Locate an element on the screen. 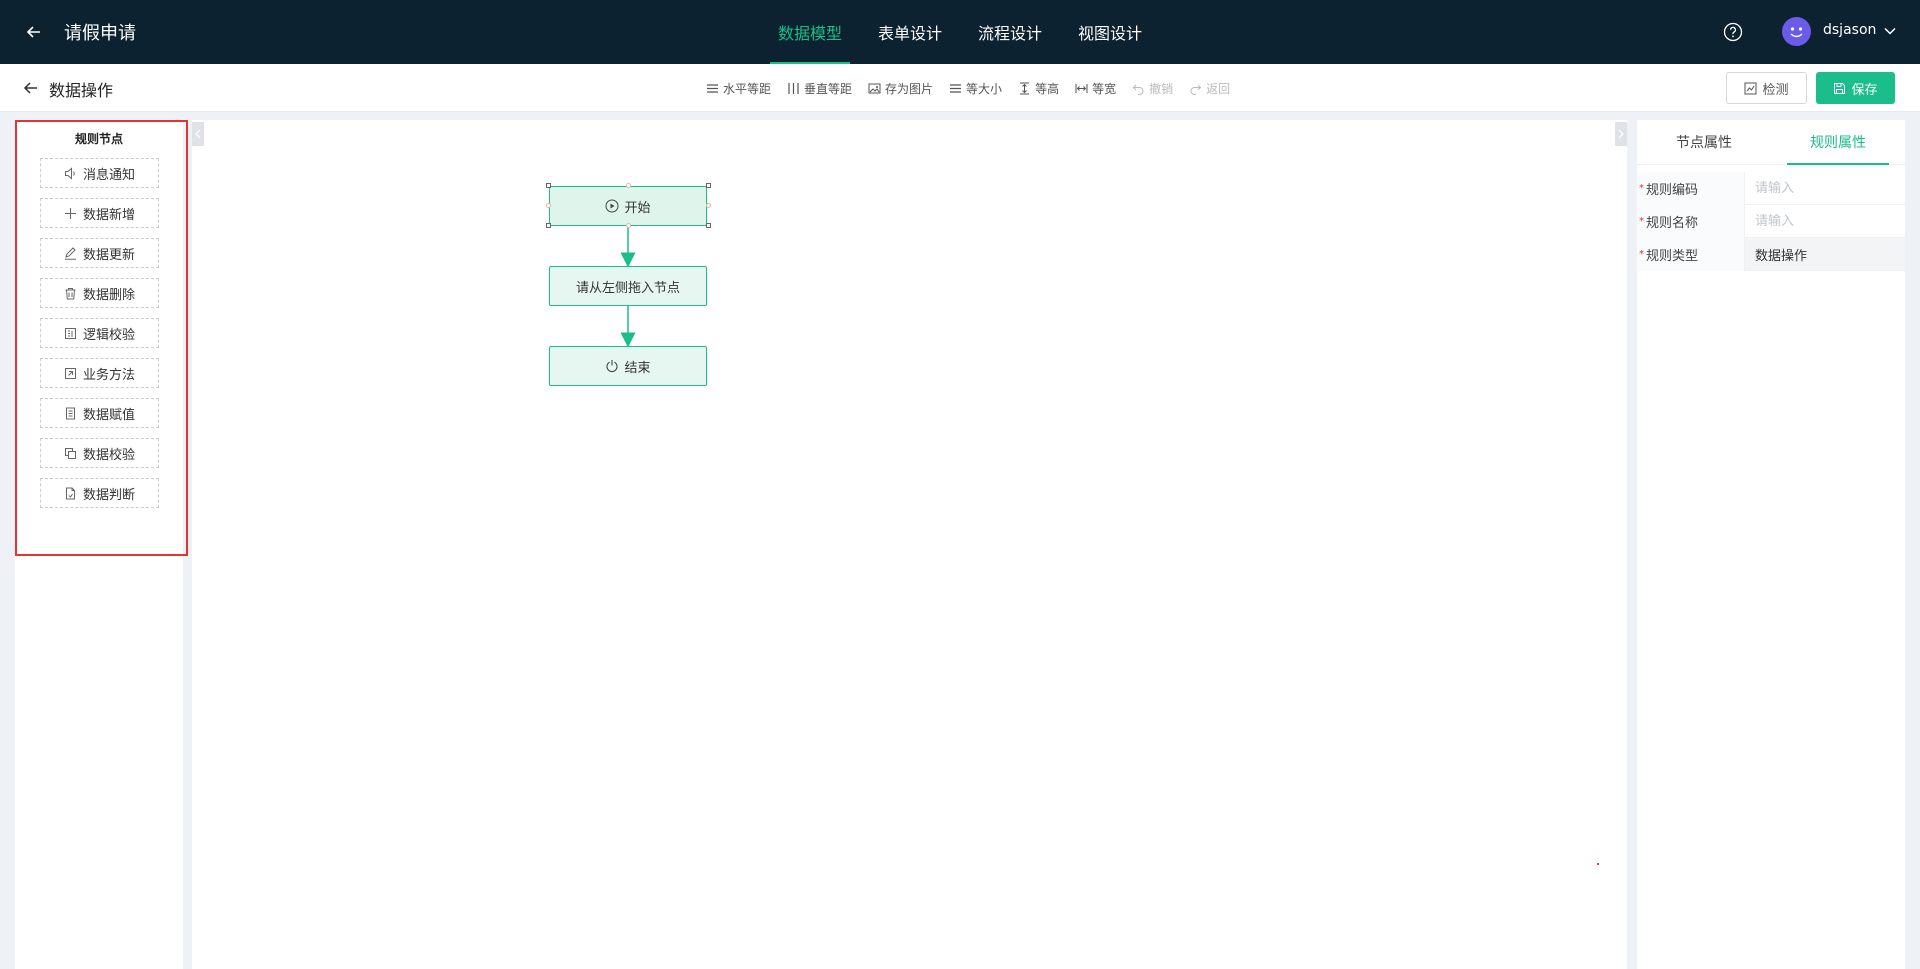 This screenshot has height=969, width=1920. avatar is located at coordinates (1796, 31).